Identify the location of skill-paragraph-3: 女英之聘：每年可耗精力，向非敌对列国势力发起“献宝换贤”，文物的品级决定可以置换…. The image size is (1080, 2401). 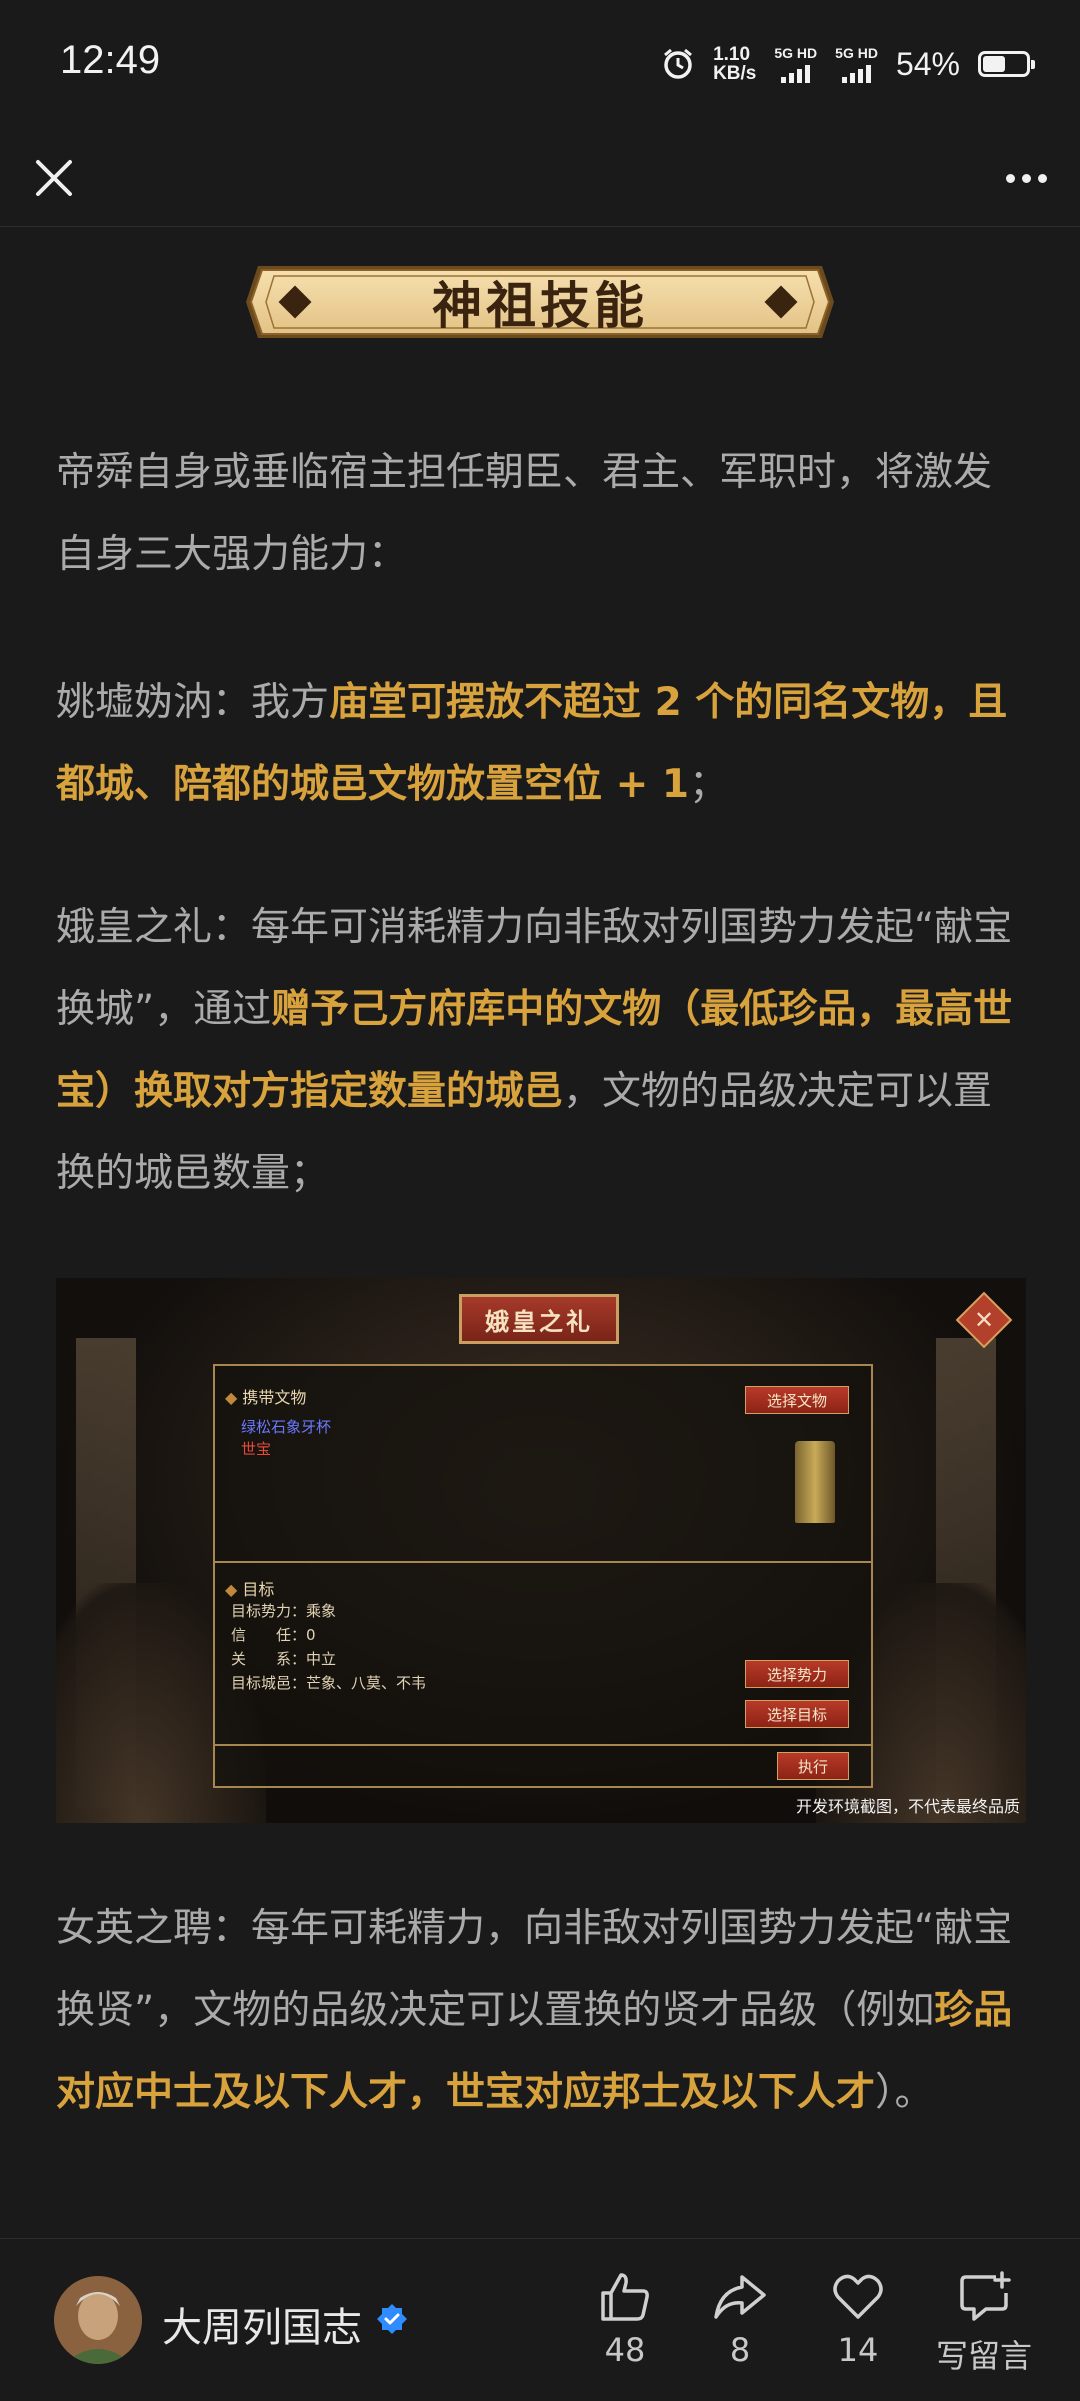
(542, 2011).